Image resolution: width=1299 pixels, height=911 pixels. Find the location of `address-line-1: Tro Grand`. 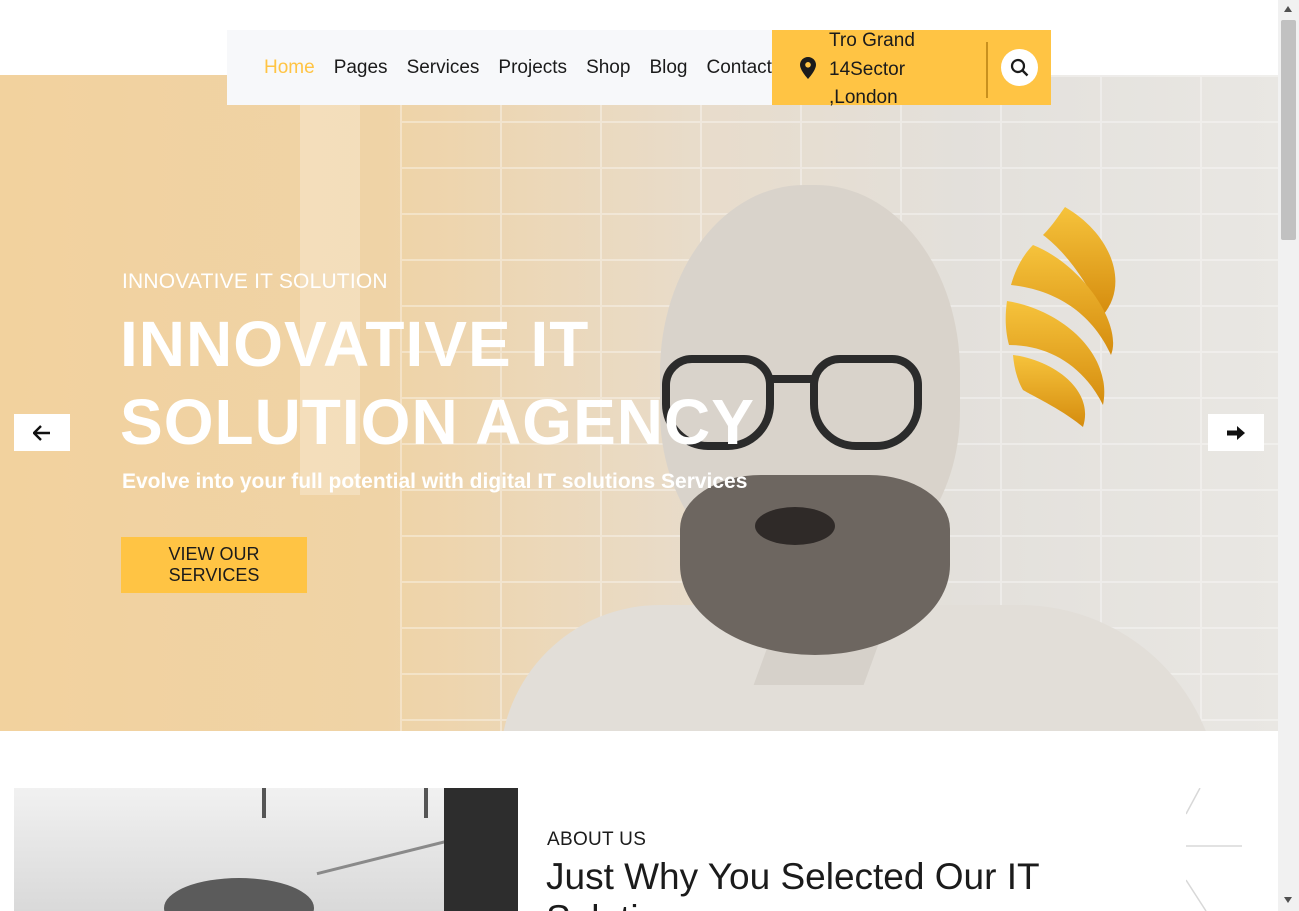

address-line-1: Tro Grand is located at coordinates (872, 40).